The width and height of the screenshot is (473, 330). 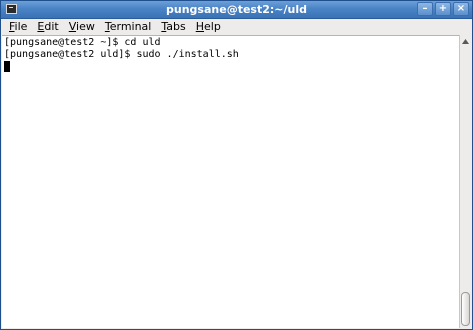 I want to click on scroll-thumb, so click(x=465, y=309).